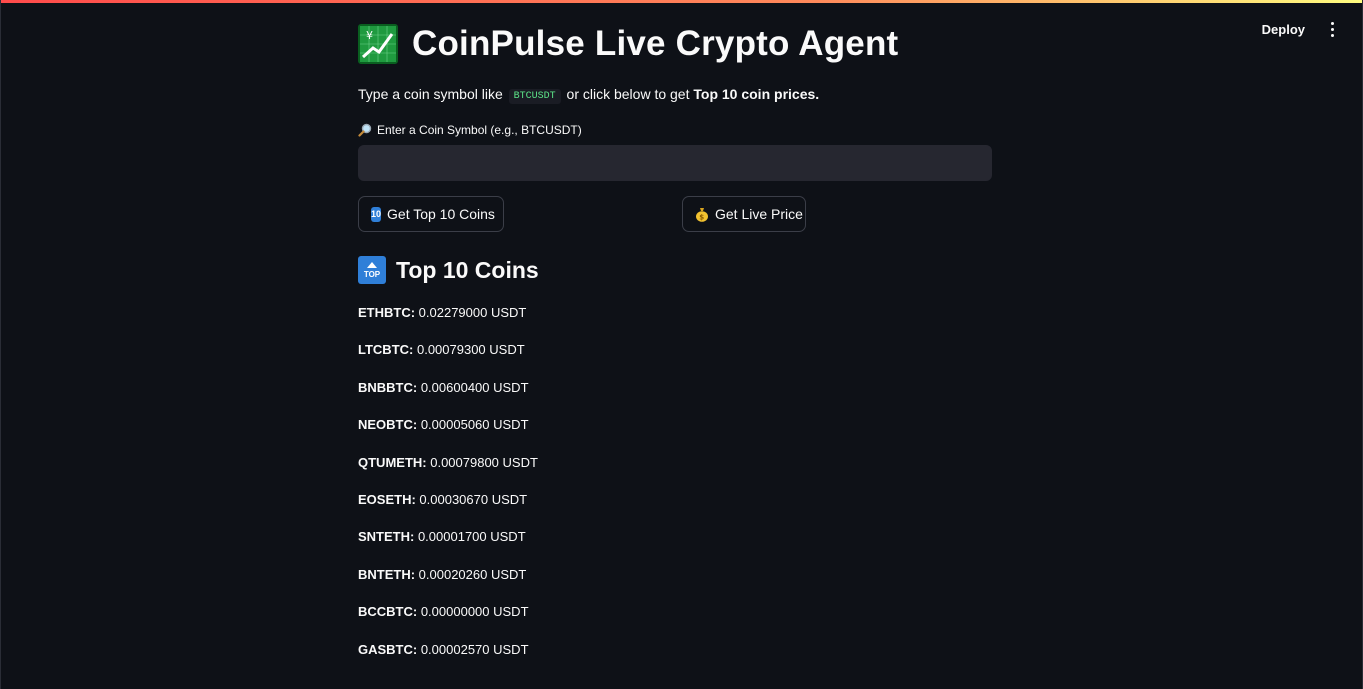 This screenshot has width=1363, height=689. I want to click on coin-symbol: BNTETH:, so click(387, 574).